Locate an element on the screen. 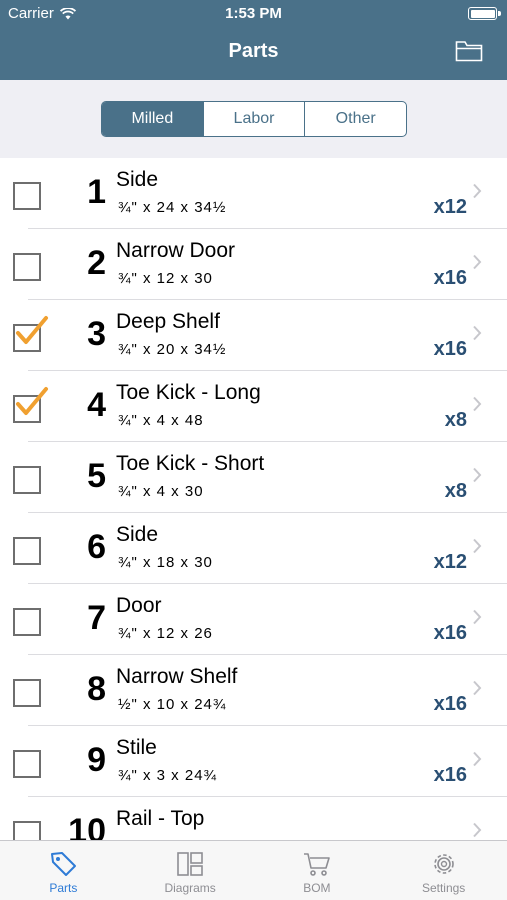 The image size is (507, 900). part-name: Deep Shelf is located at coordinates (168, 321).